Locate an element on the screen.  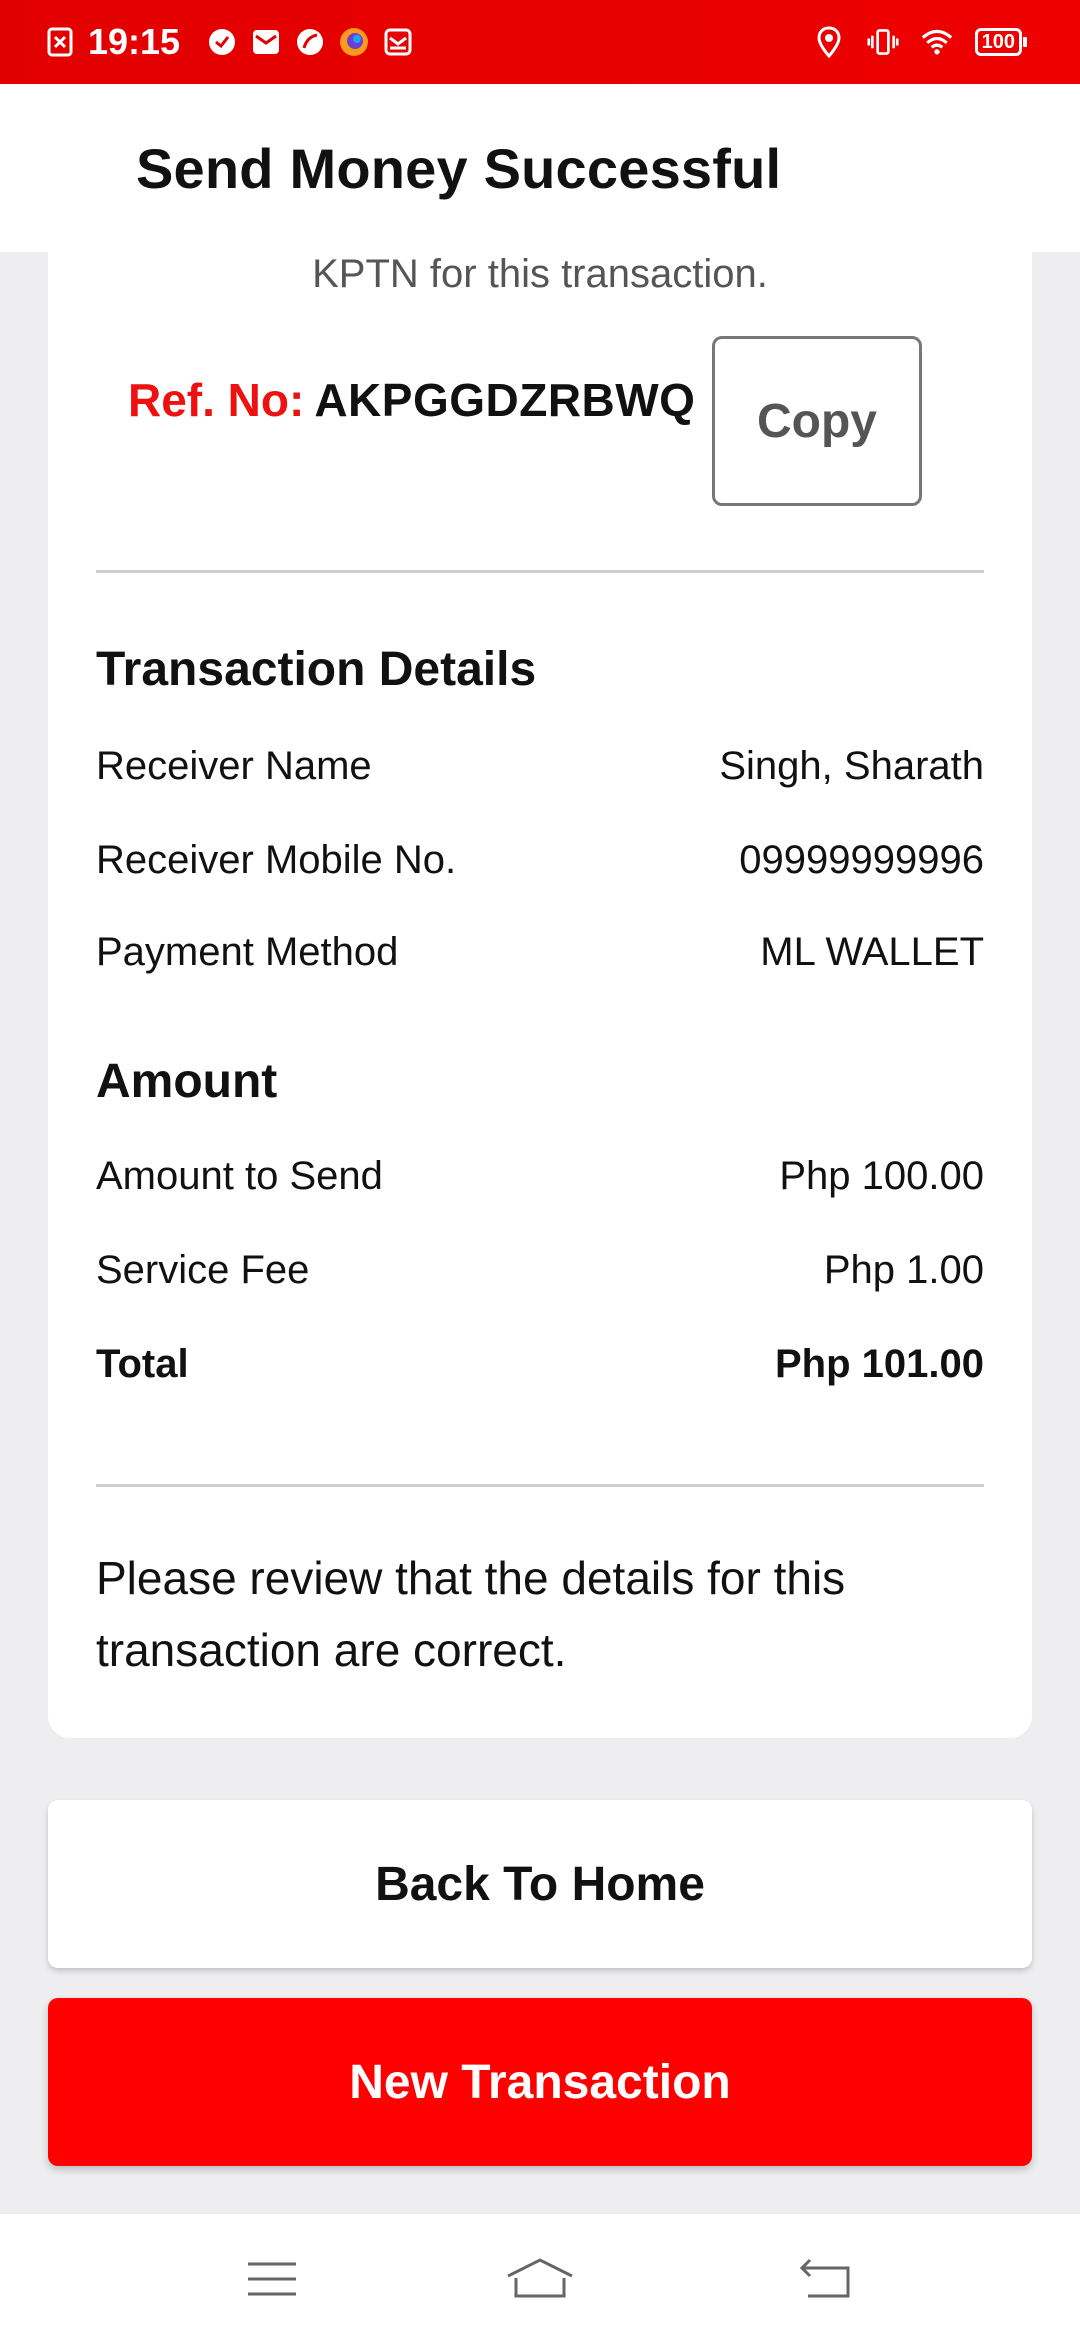
mail-icon is located at coordinates (266, 42).